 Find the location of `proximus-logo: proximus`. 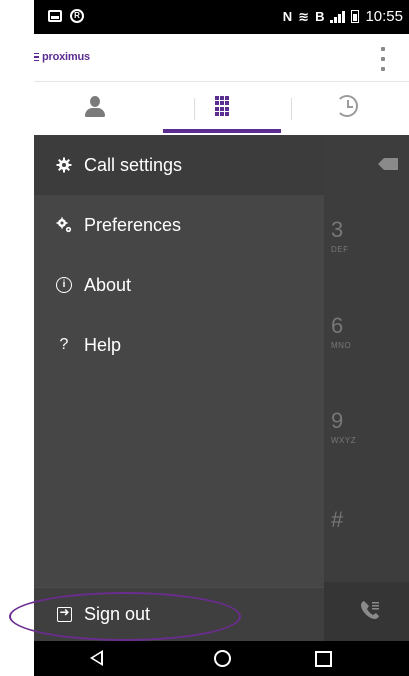

proximus-logo: proximus is located at coordinates (62, 57).